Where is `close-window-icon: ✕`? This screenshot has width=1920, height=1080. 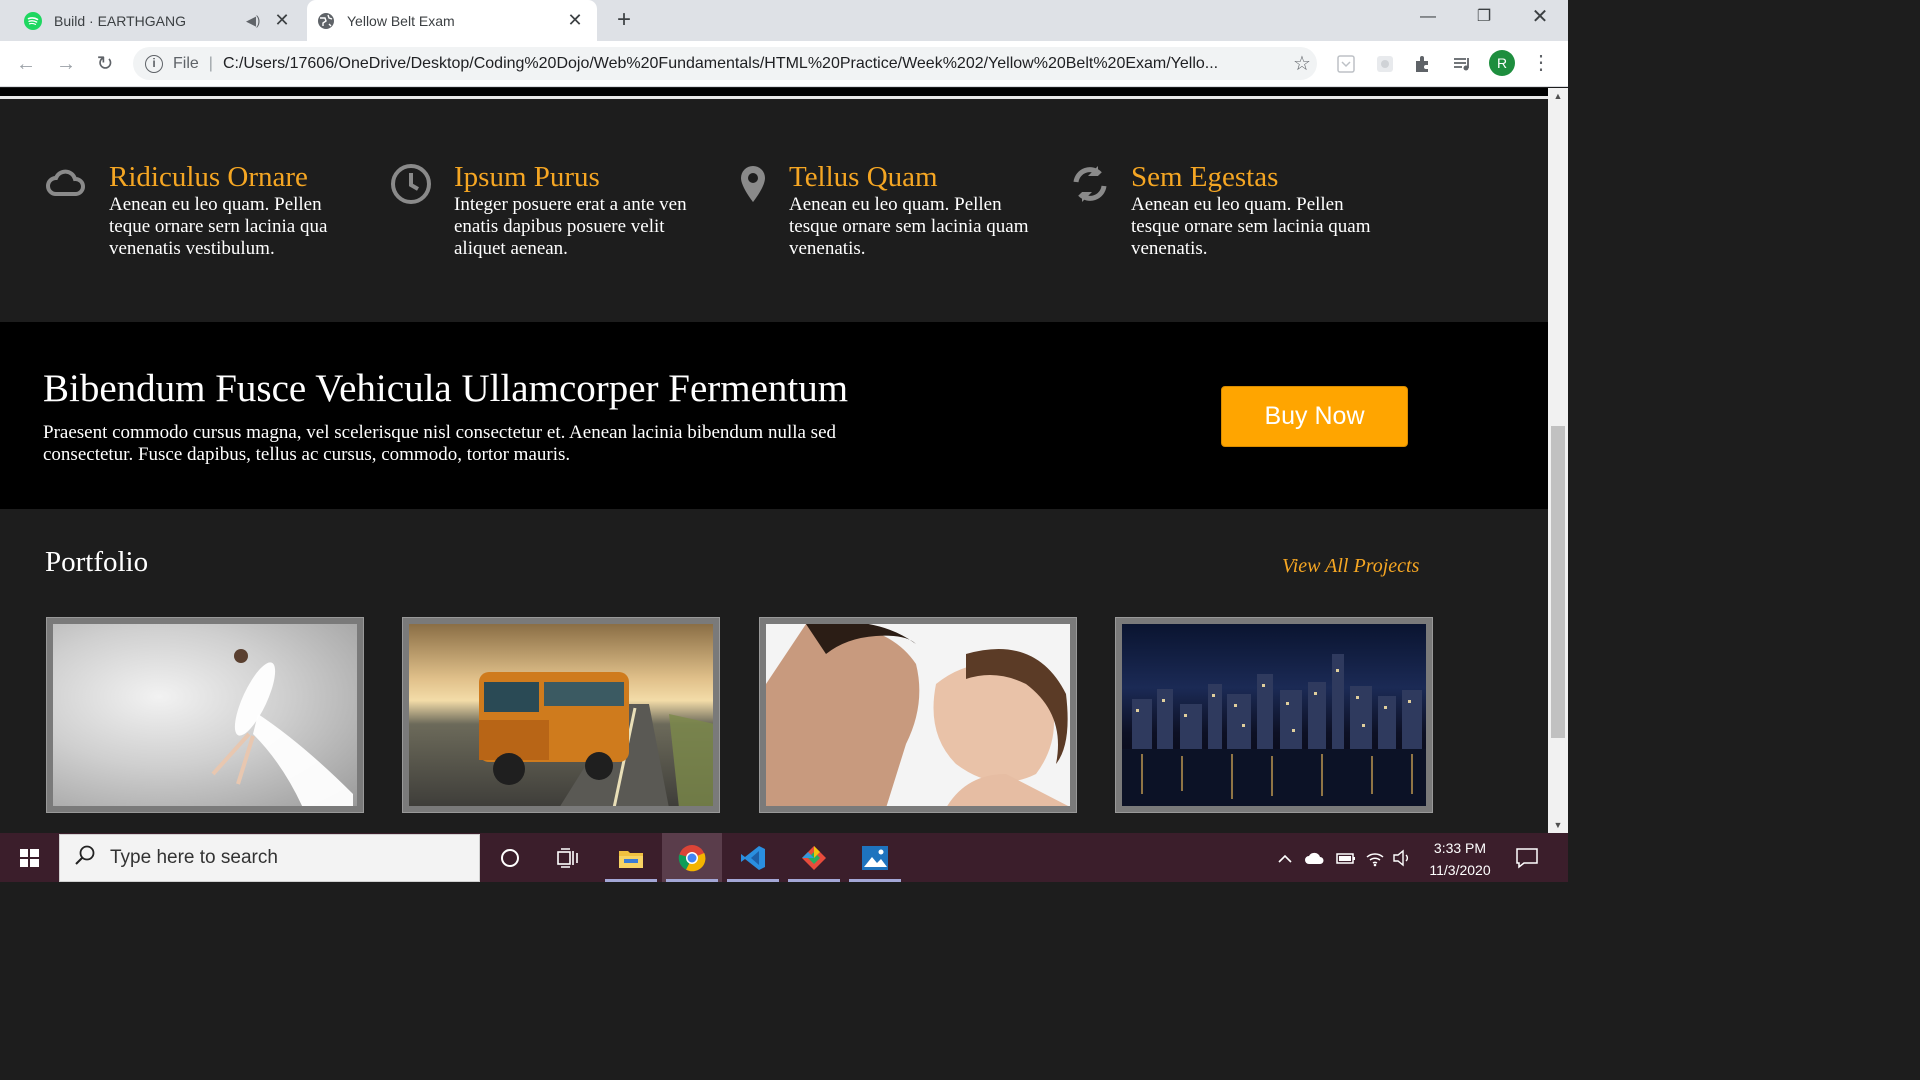
close-window-icon: ✕ is located at coordinates (1540, 18).